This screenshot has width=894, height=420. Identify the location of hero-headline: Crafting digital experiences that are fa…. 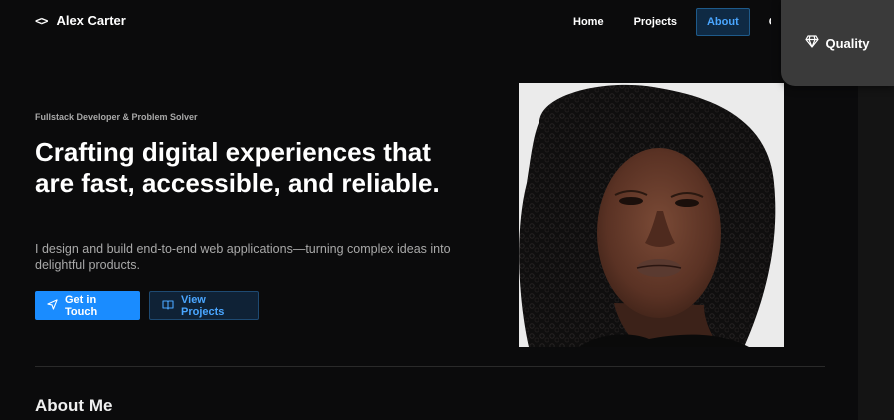
(237, 167).